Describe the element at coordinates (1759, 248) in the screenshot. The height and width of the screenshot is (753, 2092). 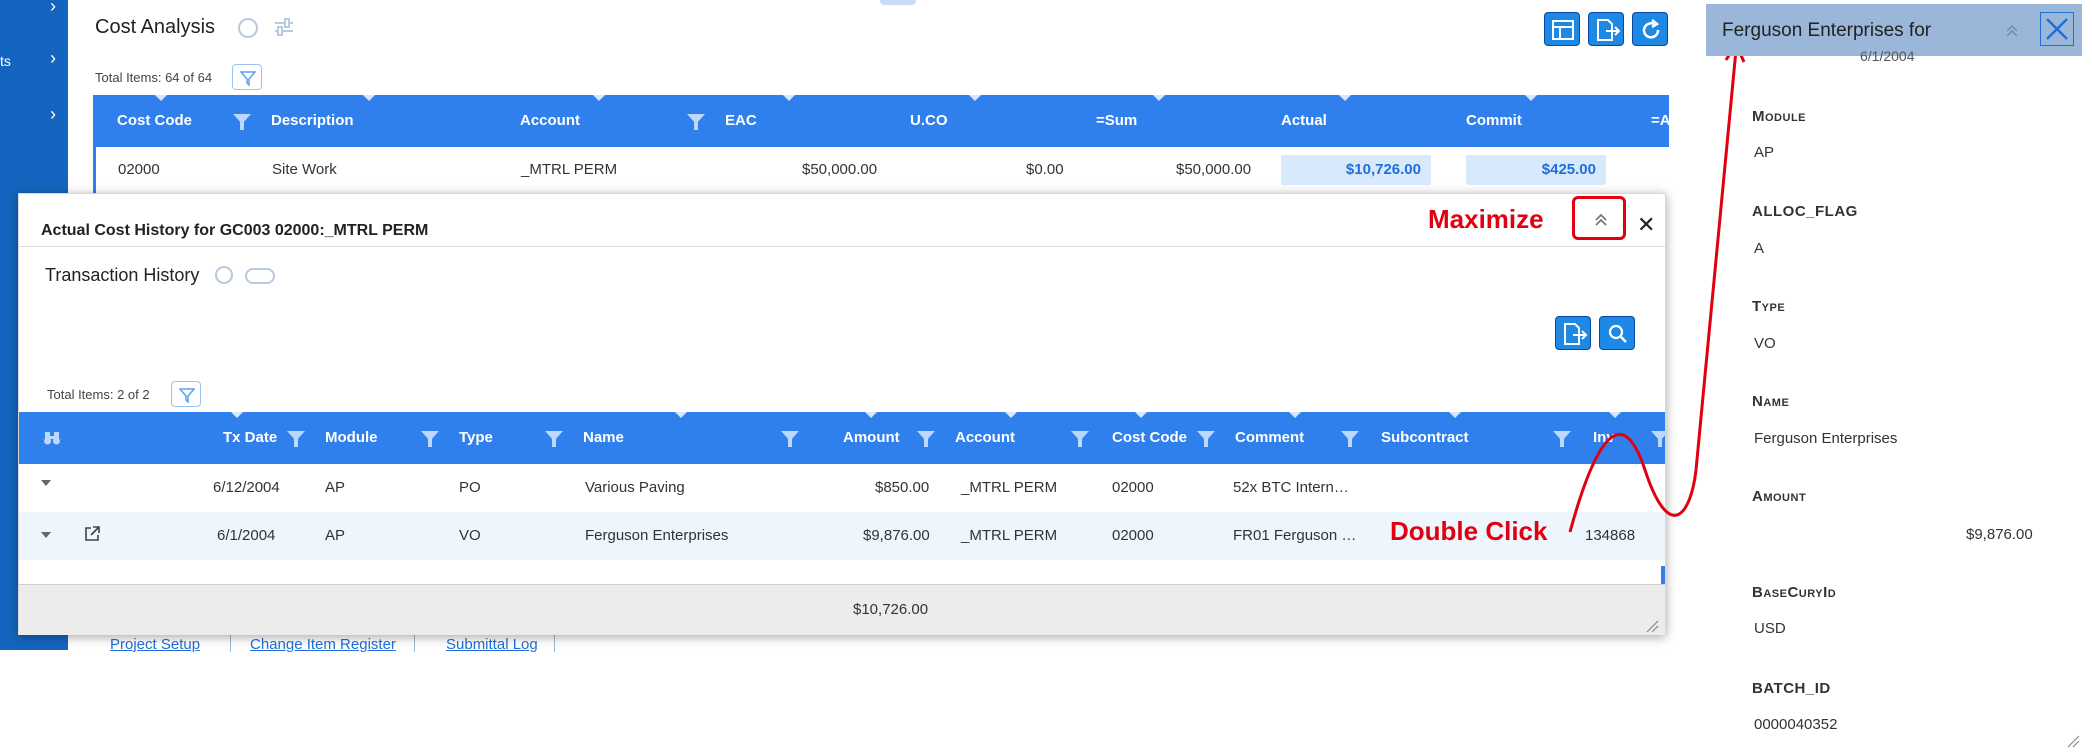
I see `field-value-alloc-flag: A` at that location.